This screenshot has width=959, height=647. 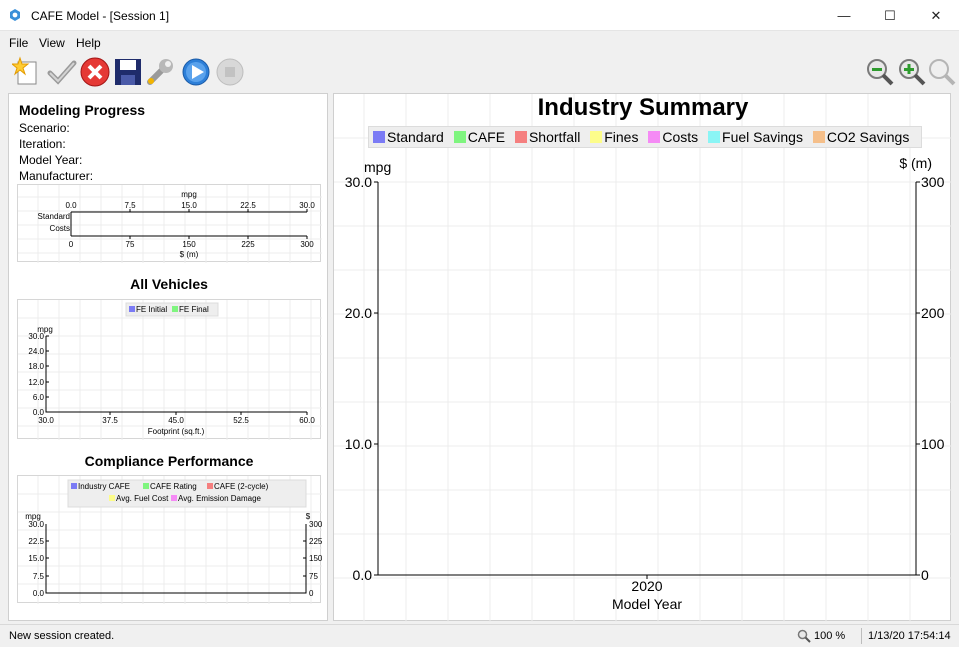 What do you see at coordinates (160, 72) in the screenshot?
I see `settings-wrench-icon` at bounding box center [160, 72].